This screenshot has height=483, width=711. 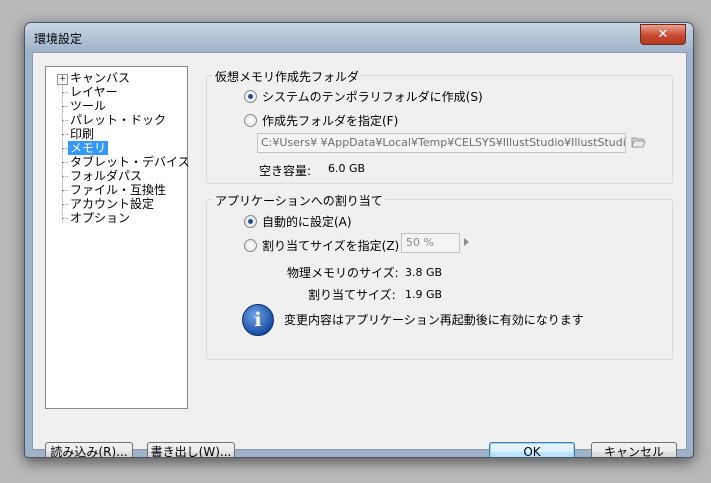 I want to click on tree-item-tool: ツール, so click(x=85, y=106).